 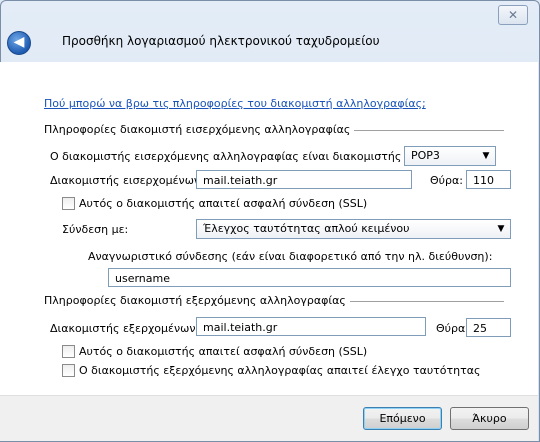 What do you see at coordinates (379, 156) in the screenshot?
I see `server-type-colon: .` at bounding box center [379, 156].